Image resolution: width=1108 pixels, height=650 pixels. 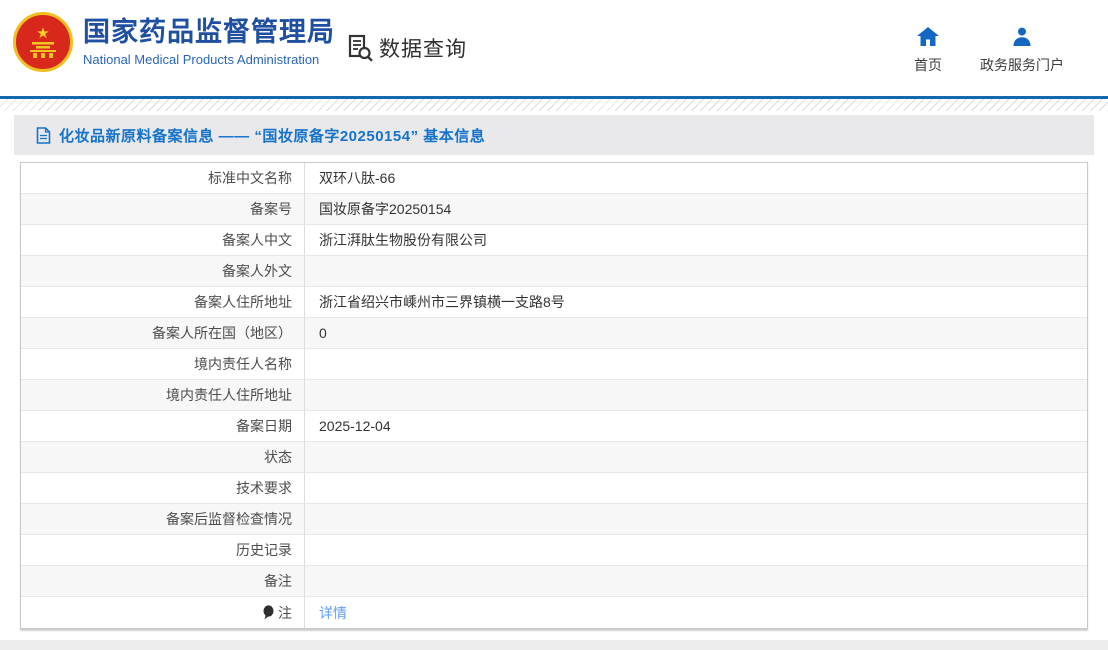 I want to click on header-nav: 首页 政务服务门户, so click(x=989, y=51).